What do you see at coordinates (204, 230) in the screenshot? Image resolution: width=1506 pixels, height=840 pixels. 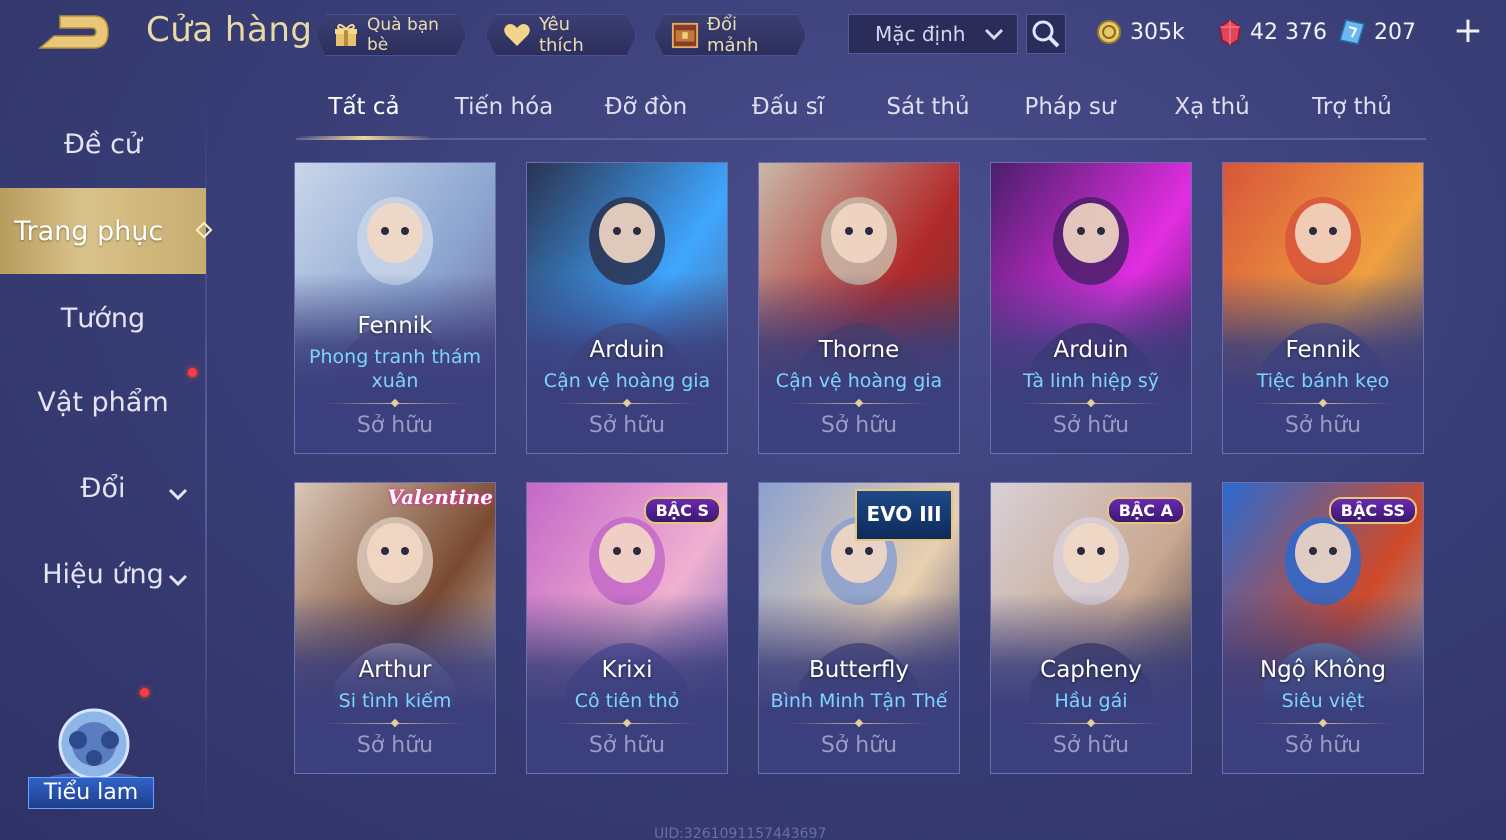 I see `diamond-marker-icon` at bounding box center [204, 230].